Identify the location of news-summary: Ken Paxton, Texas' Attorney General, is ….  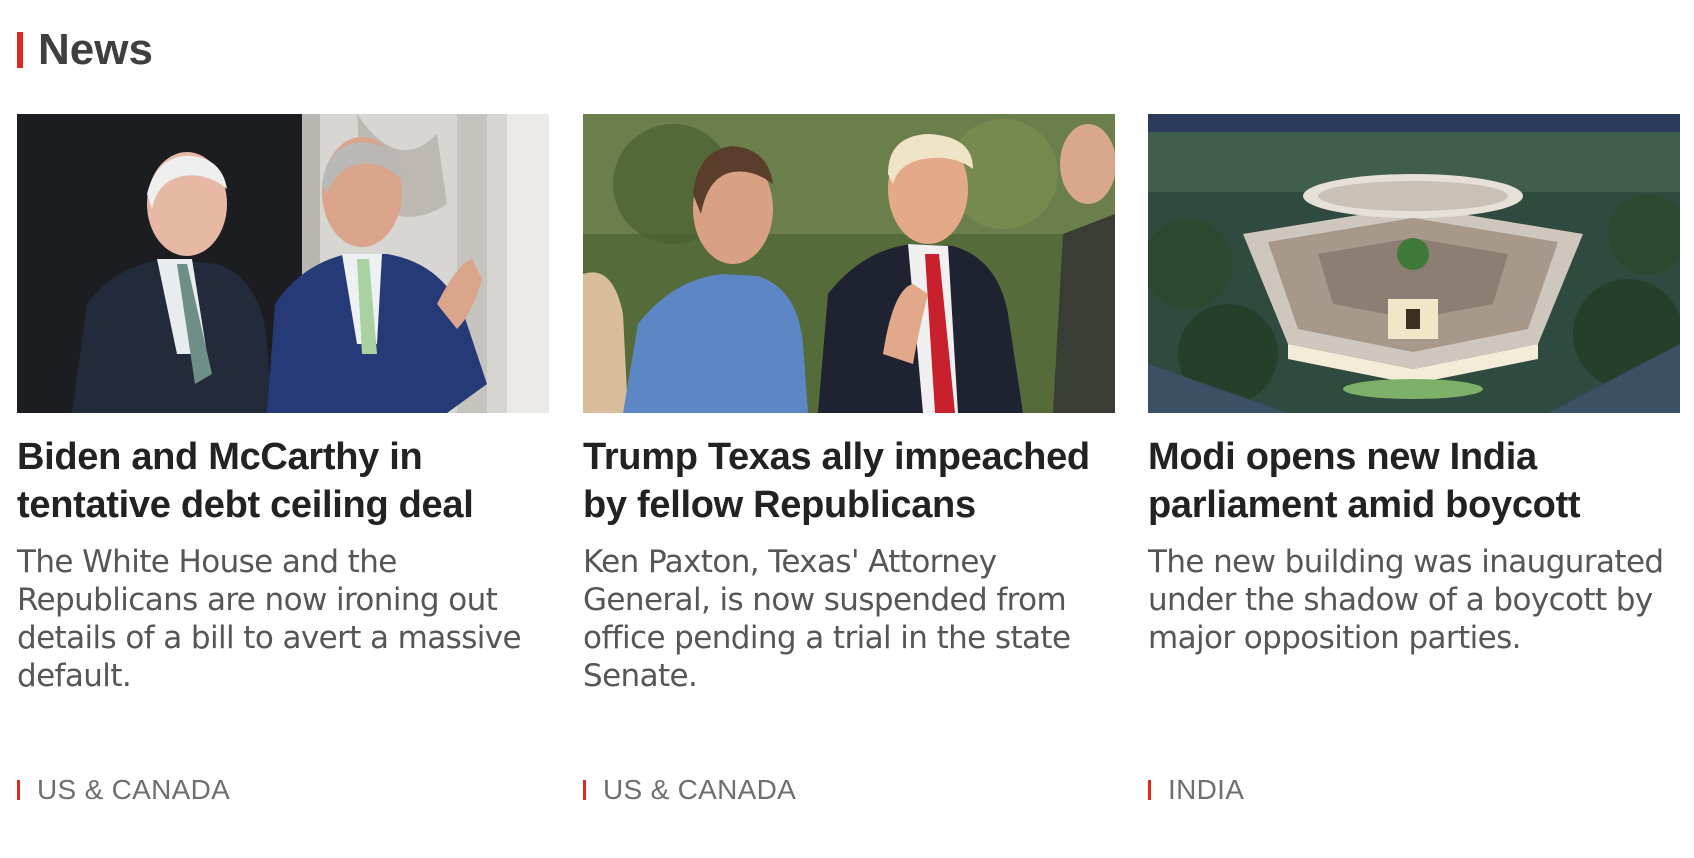
(827, 619).